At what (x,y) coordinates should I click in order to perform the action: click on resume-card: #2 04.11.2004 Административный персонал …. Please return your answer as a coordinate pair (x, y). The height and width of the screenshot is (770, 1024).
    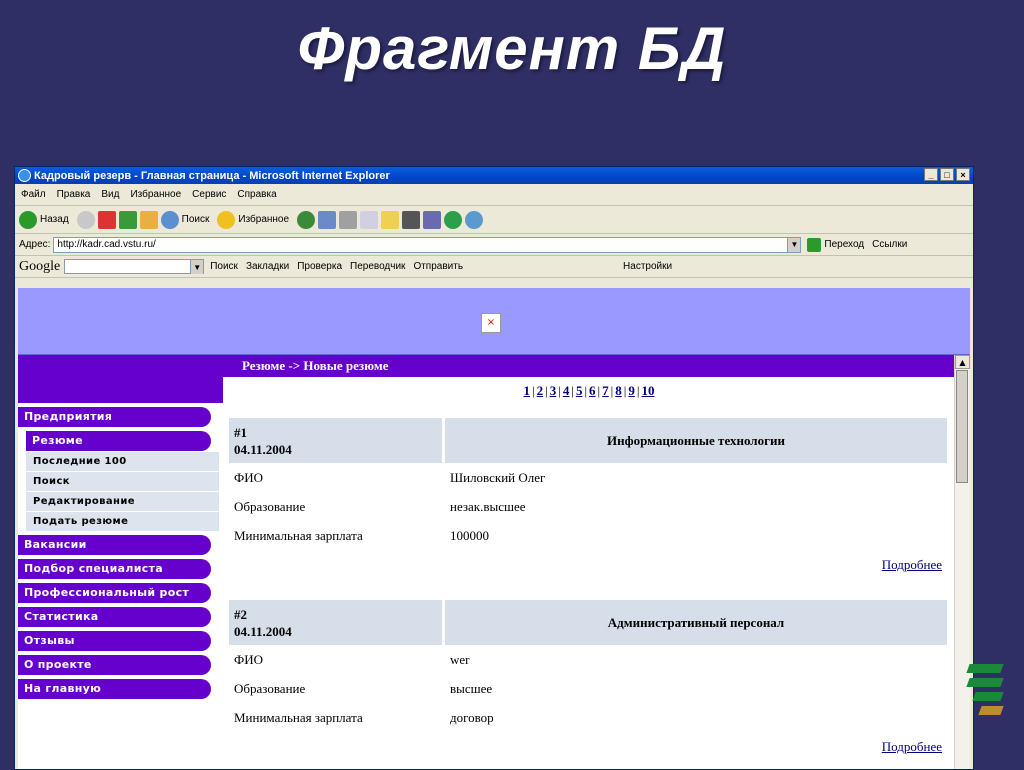
    Looking at the image, I should click on (588, 680).